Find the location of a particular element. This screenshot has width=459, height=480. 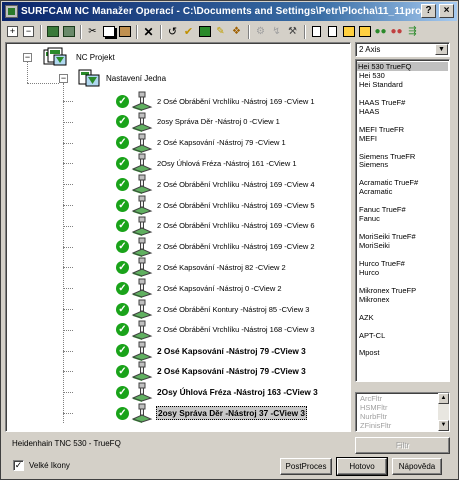

postproces-button: PostProces is located at coordinates (306, 466).